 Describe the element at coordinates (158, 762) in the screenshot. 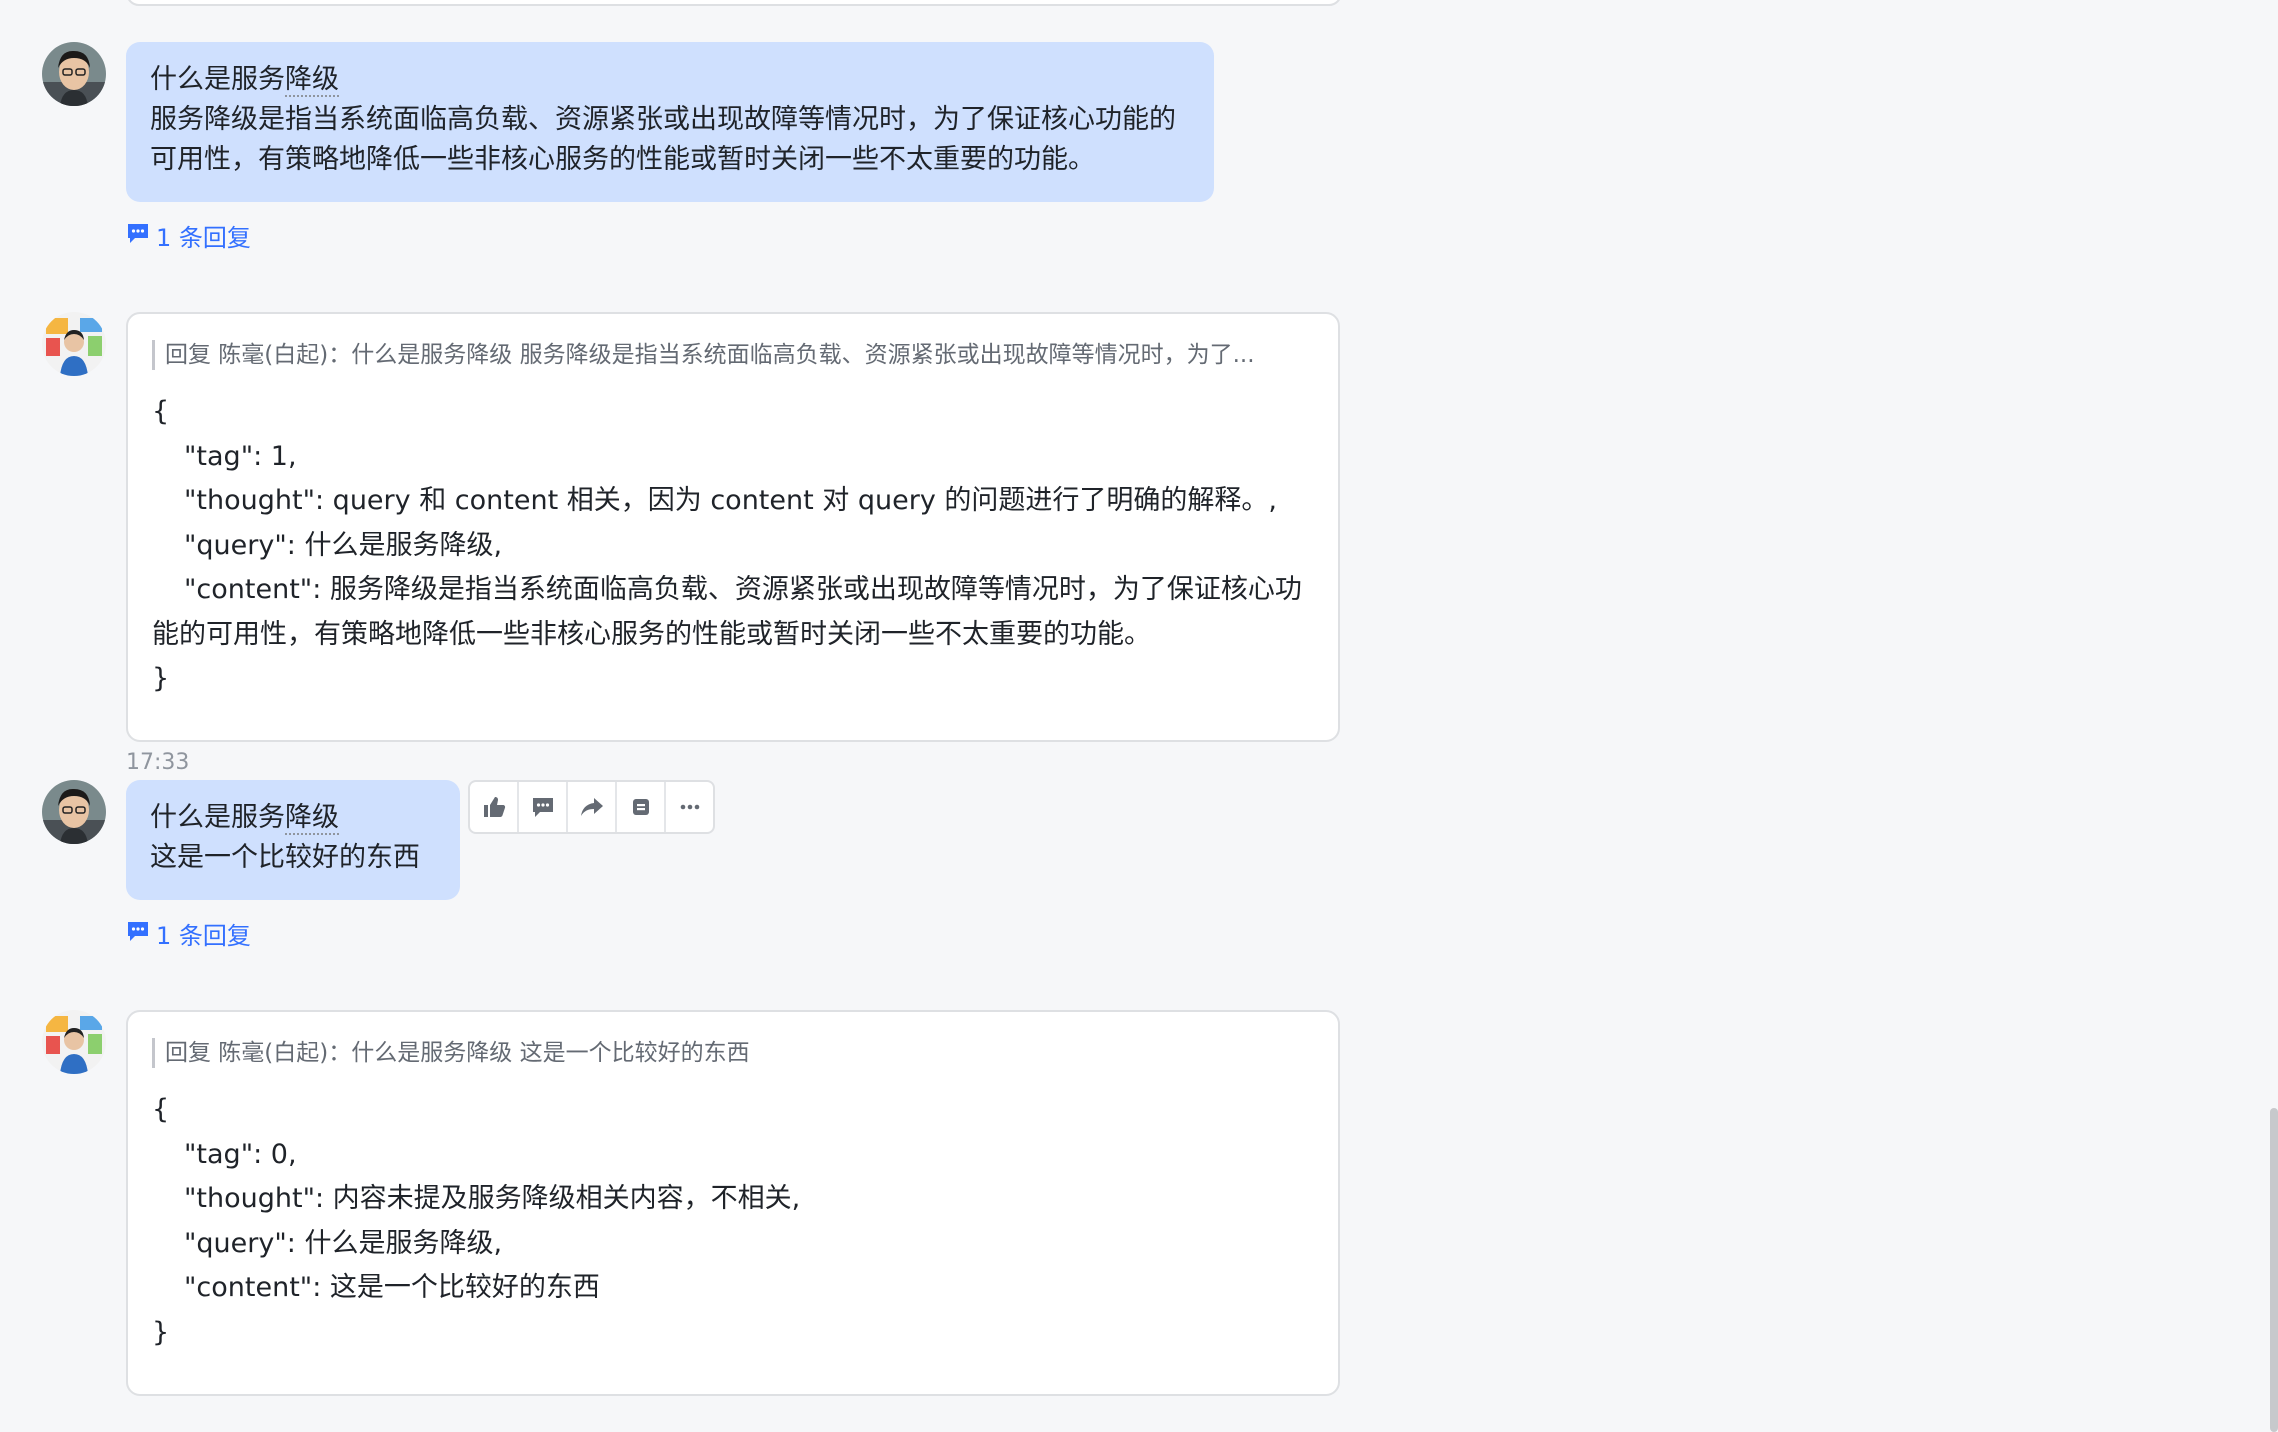

I see `message-timestamp: 17:33` at that location.